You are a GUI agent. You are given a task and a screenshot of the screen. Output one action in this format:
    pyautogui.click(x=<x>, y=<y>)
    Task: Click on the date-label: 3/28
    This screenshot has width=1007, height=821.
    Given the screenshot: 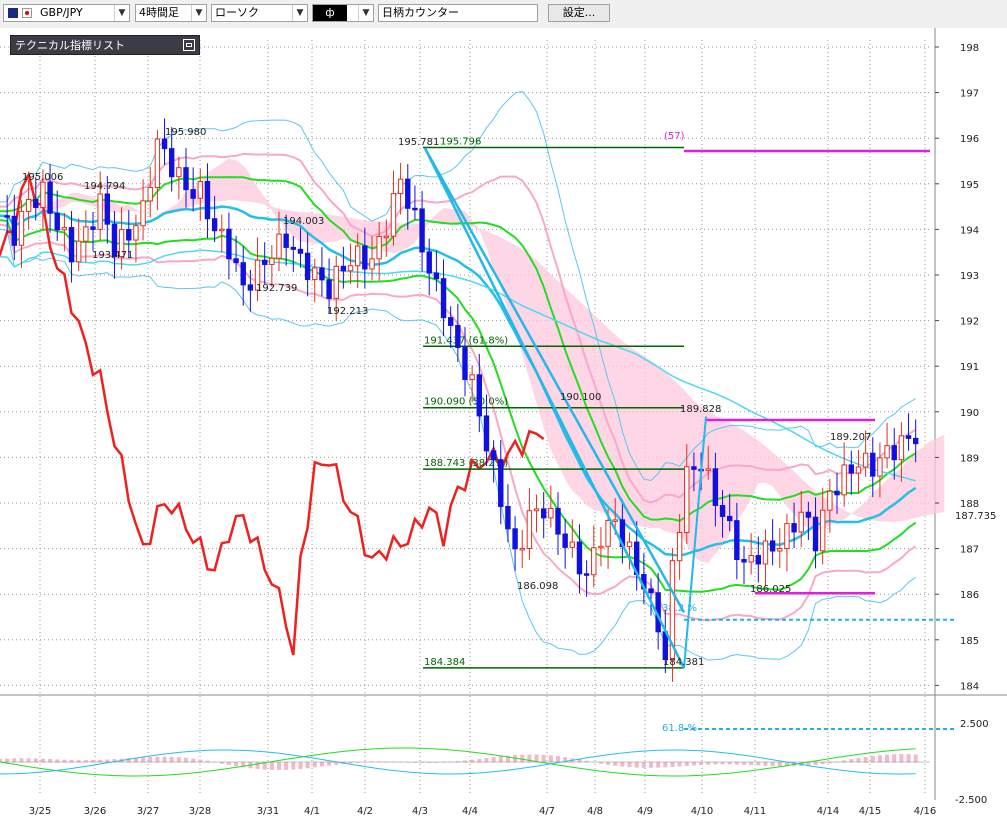 What is the action you would take?
    pyautogui.click(x=200, y=811)
    